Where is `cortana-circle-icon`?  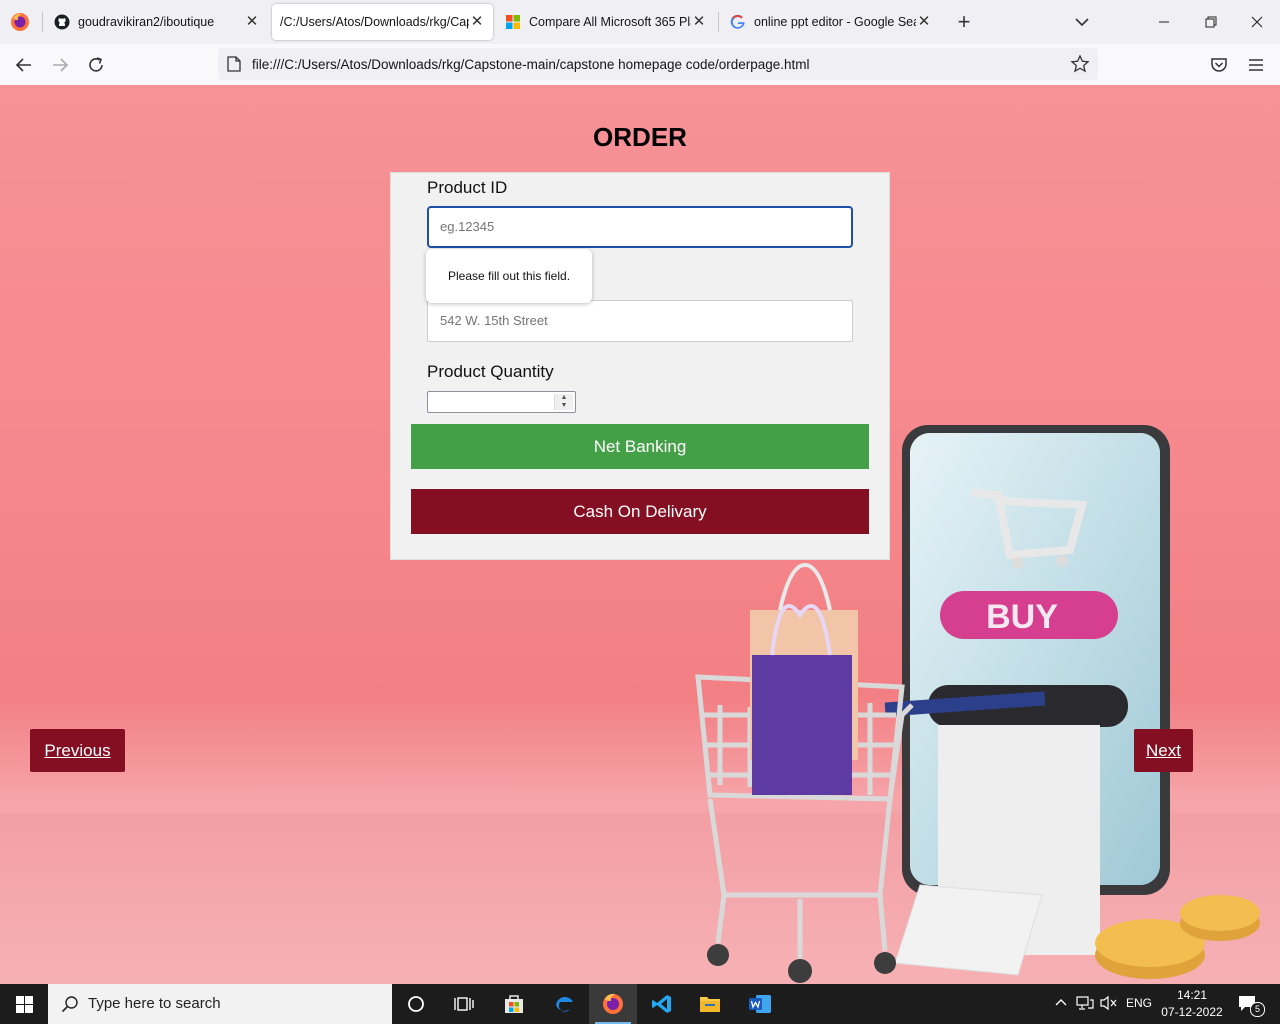 cortana-circle-icon is located at coordinates (416, 1004).